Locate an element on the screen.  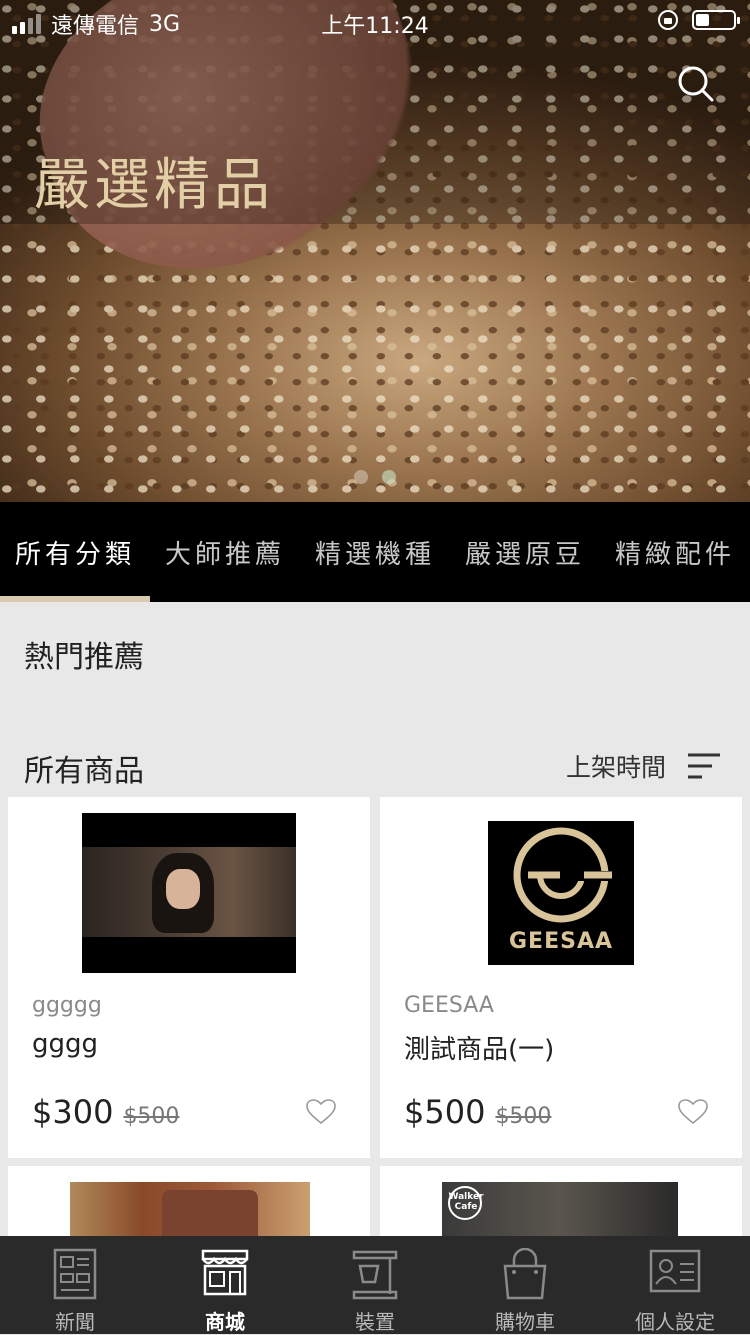
logo-text: Walker Cafe is located at coordinates (466, 1202).